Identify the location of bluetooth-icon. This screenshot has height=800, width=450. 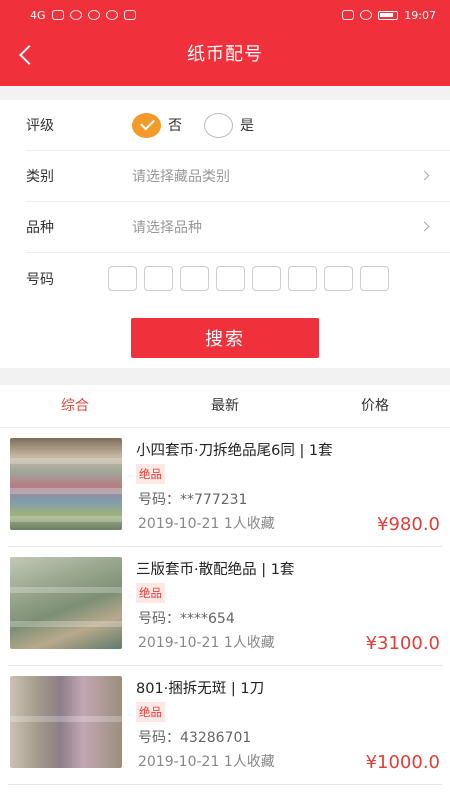
(348, 15).